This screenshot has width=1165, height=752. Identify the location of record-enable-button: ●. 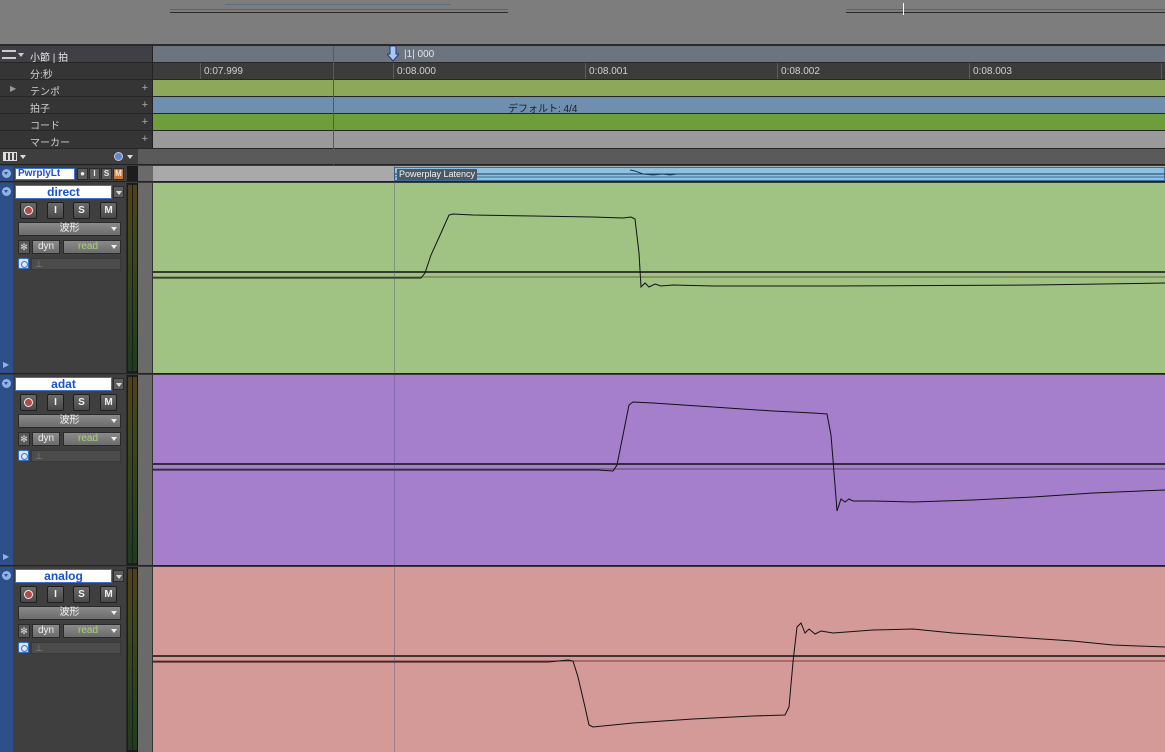
(82, 174).